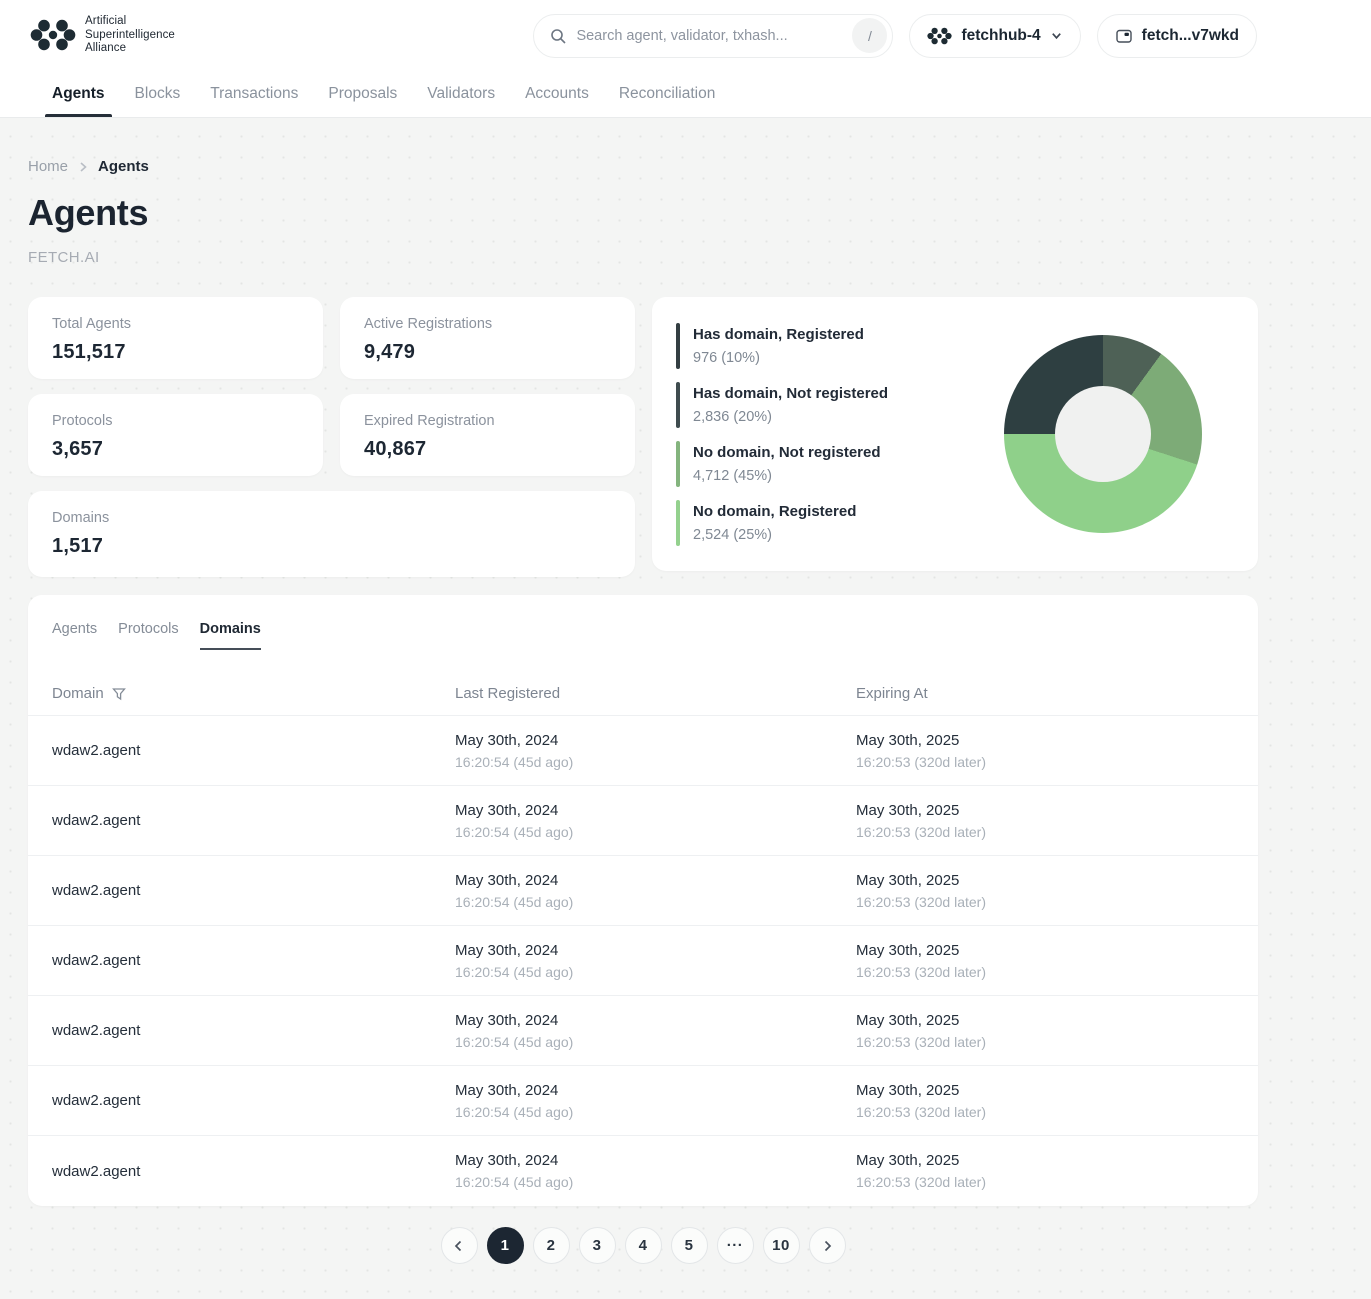  What do you see at coordinates (487, 338) in the screenshot?
I see `stat-card-active-registrations: Active Registrations 9,479` at bounding box center [487, 338].